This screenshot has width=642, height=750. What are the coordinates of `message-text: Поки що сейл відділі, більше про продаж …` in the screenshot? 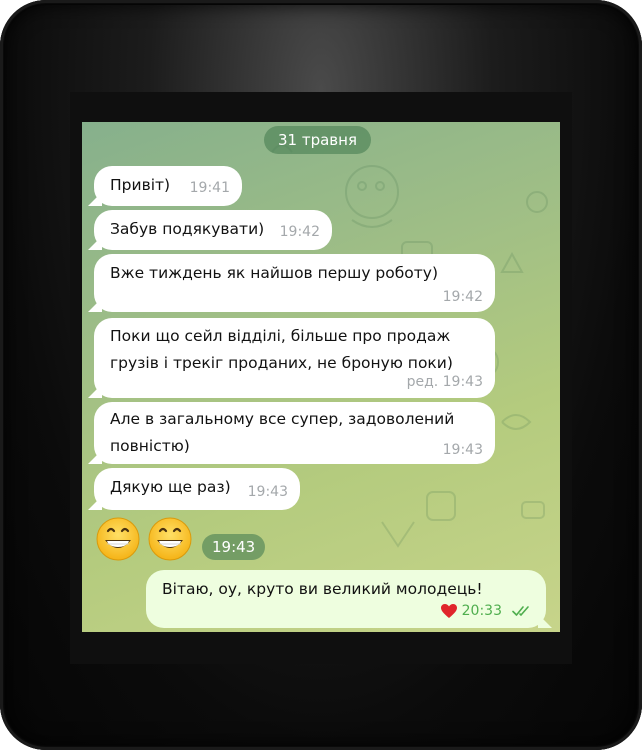 It's located at (281, 350).